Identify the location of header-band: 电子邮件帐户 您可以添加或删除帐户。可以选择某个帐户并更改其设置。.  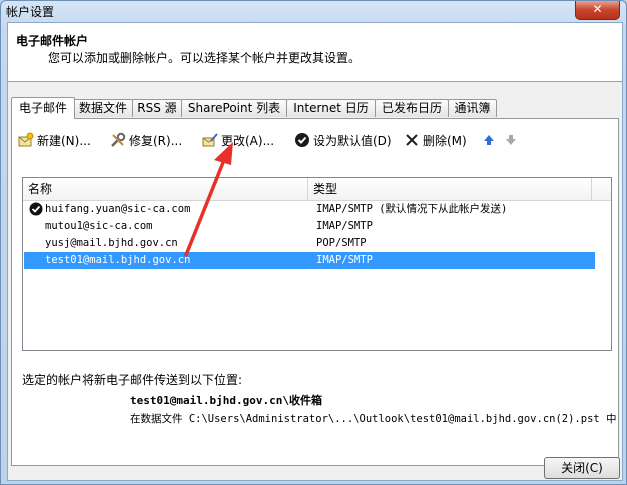
(315, 52).